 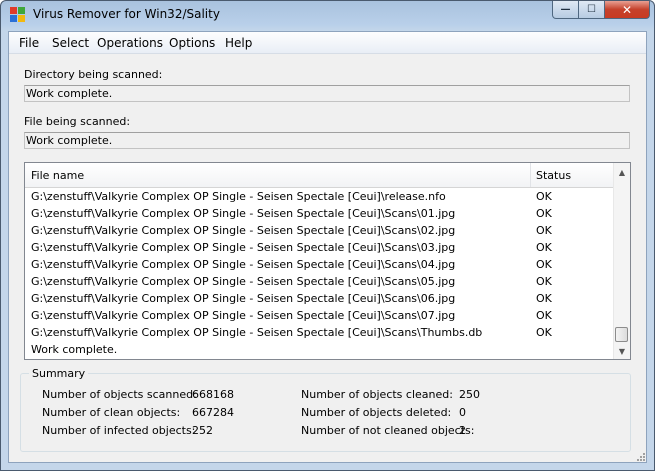 I want to click on scanned-label: Number of objects scanned:, so click(x=119, y=394).